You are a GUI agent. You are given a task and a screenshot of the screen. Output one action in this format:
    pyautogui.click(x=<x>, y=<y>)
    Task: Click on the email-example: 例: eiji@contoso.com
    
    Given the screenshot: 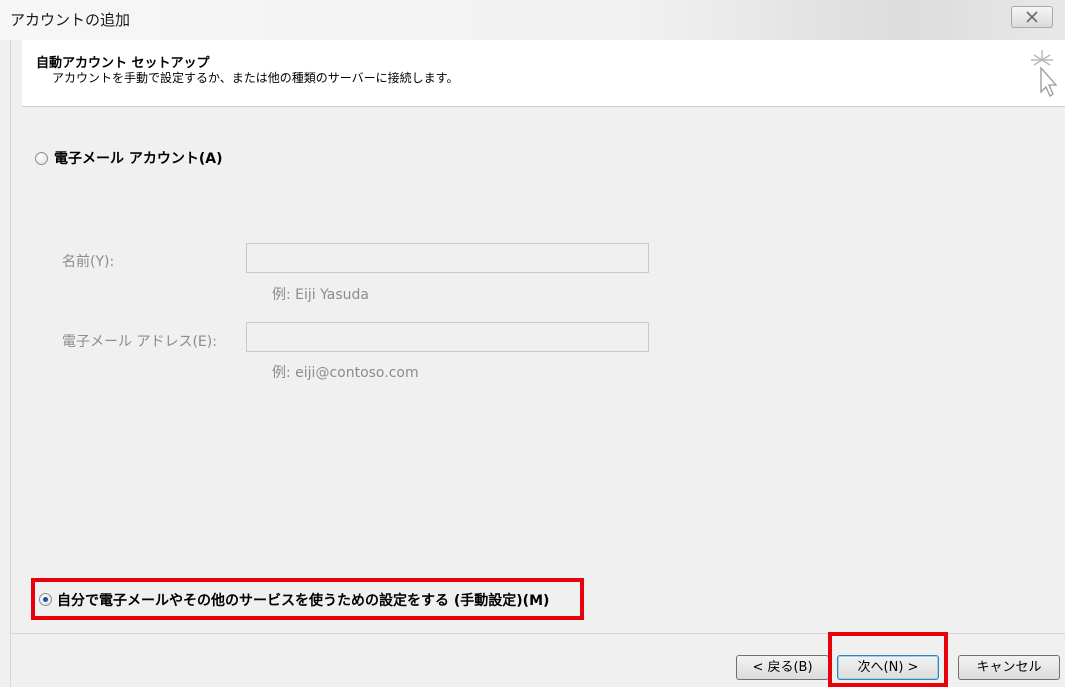 What is the action you would take?
    pyautogui.click(x=345, y=373)
    